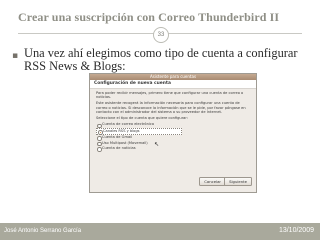 The width and height of the screenshot is (320, 240). What do you see at coordinates (125, 142) in the screenshot?
I see `option-label: Uso Multipost (Movemail)` at bounding box center [125, 142].